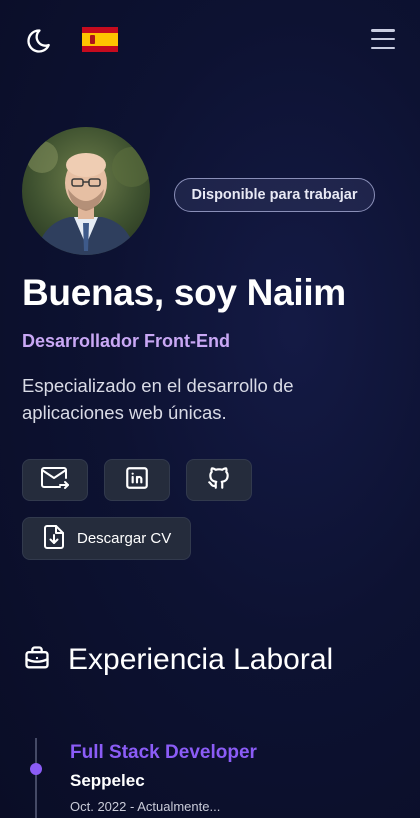  What do you see at coordinates (383, 39) in the screenshot?
I see `hamburger-menu-icon` at bounding box center [383, 39].